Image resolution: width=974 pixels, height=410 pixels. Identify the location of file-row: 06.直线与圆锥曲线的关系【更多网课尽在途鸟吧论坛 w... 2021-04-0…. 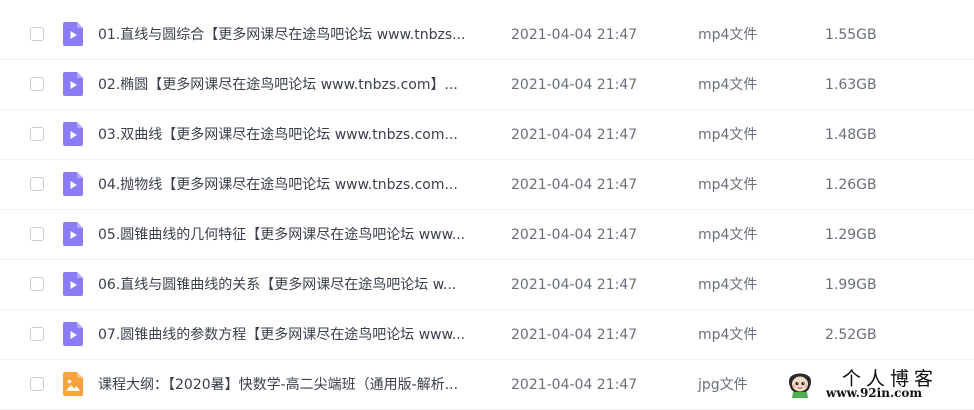
(487, 285).